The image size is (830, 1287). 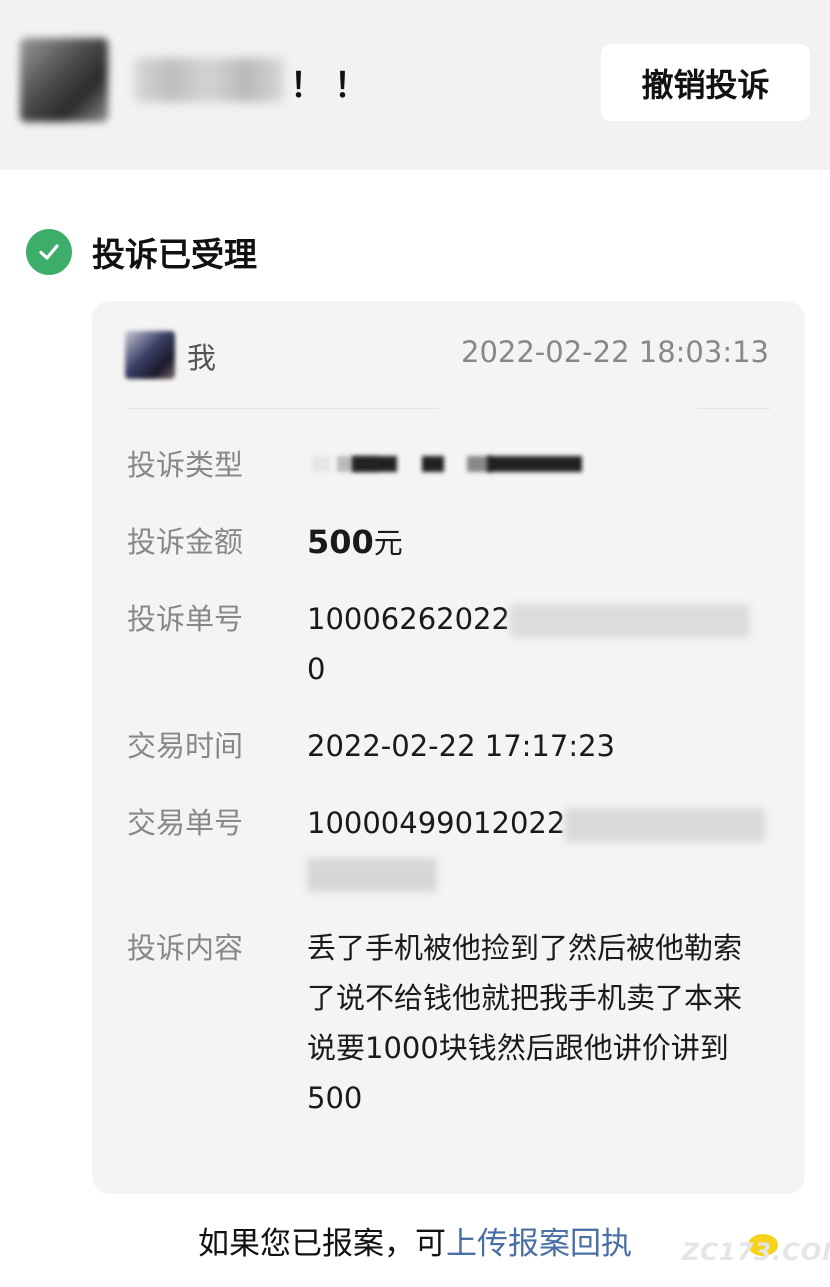 I want to click on complaint-status: 投诉已受理, so click(x=141, y=252).